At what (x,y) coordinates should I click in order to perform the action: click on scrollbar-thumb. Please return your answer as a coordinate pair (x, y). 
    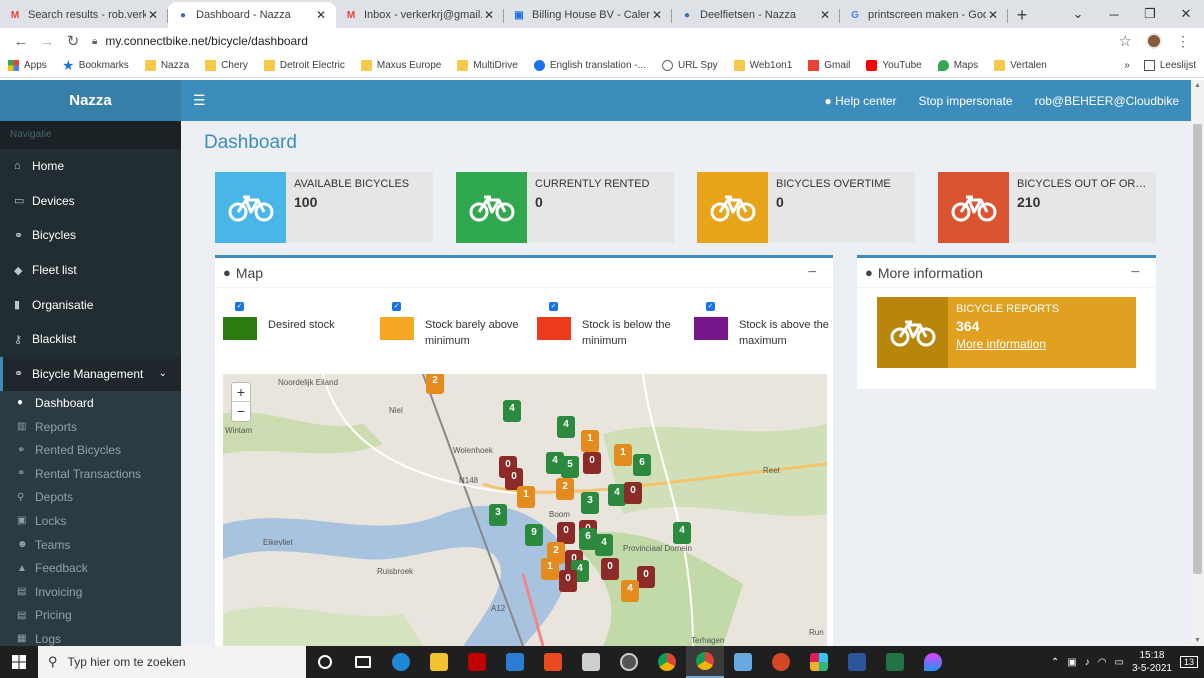
    Looking at the image, I should click on (1197, 349).